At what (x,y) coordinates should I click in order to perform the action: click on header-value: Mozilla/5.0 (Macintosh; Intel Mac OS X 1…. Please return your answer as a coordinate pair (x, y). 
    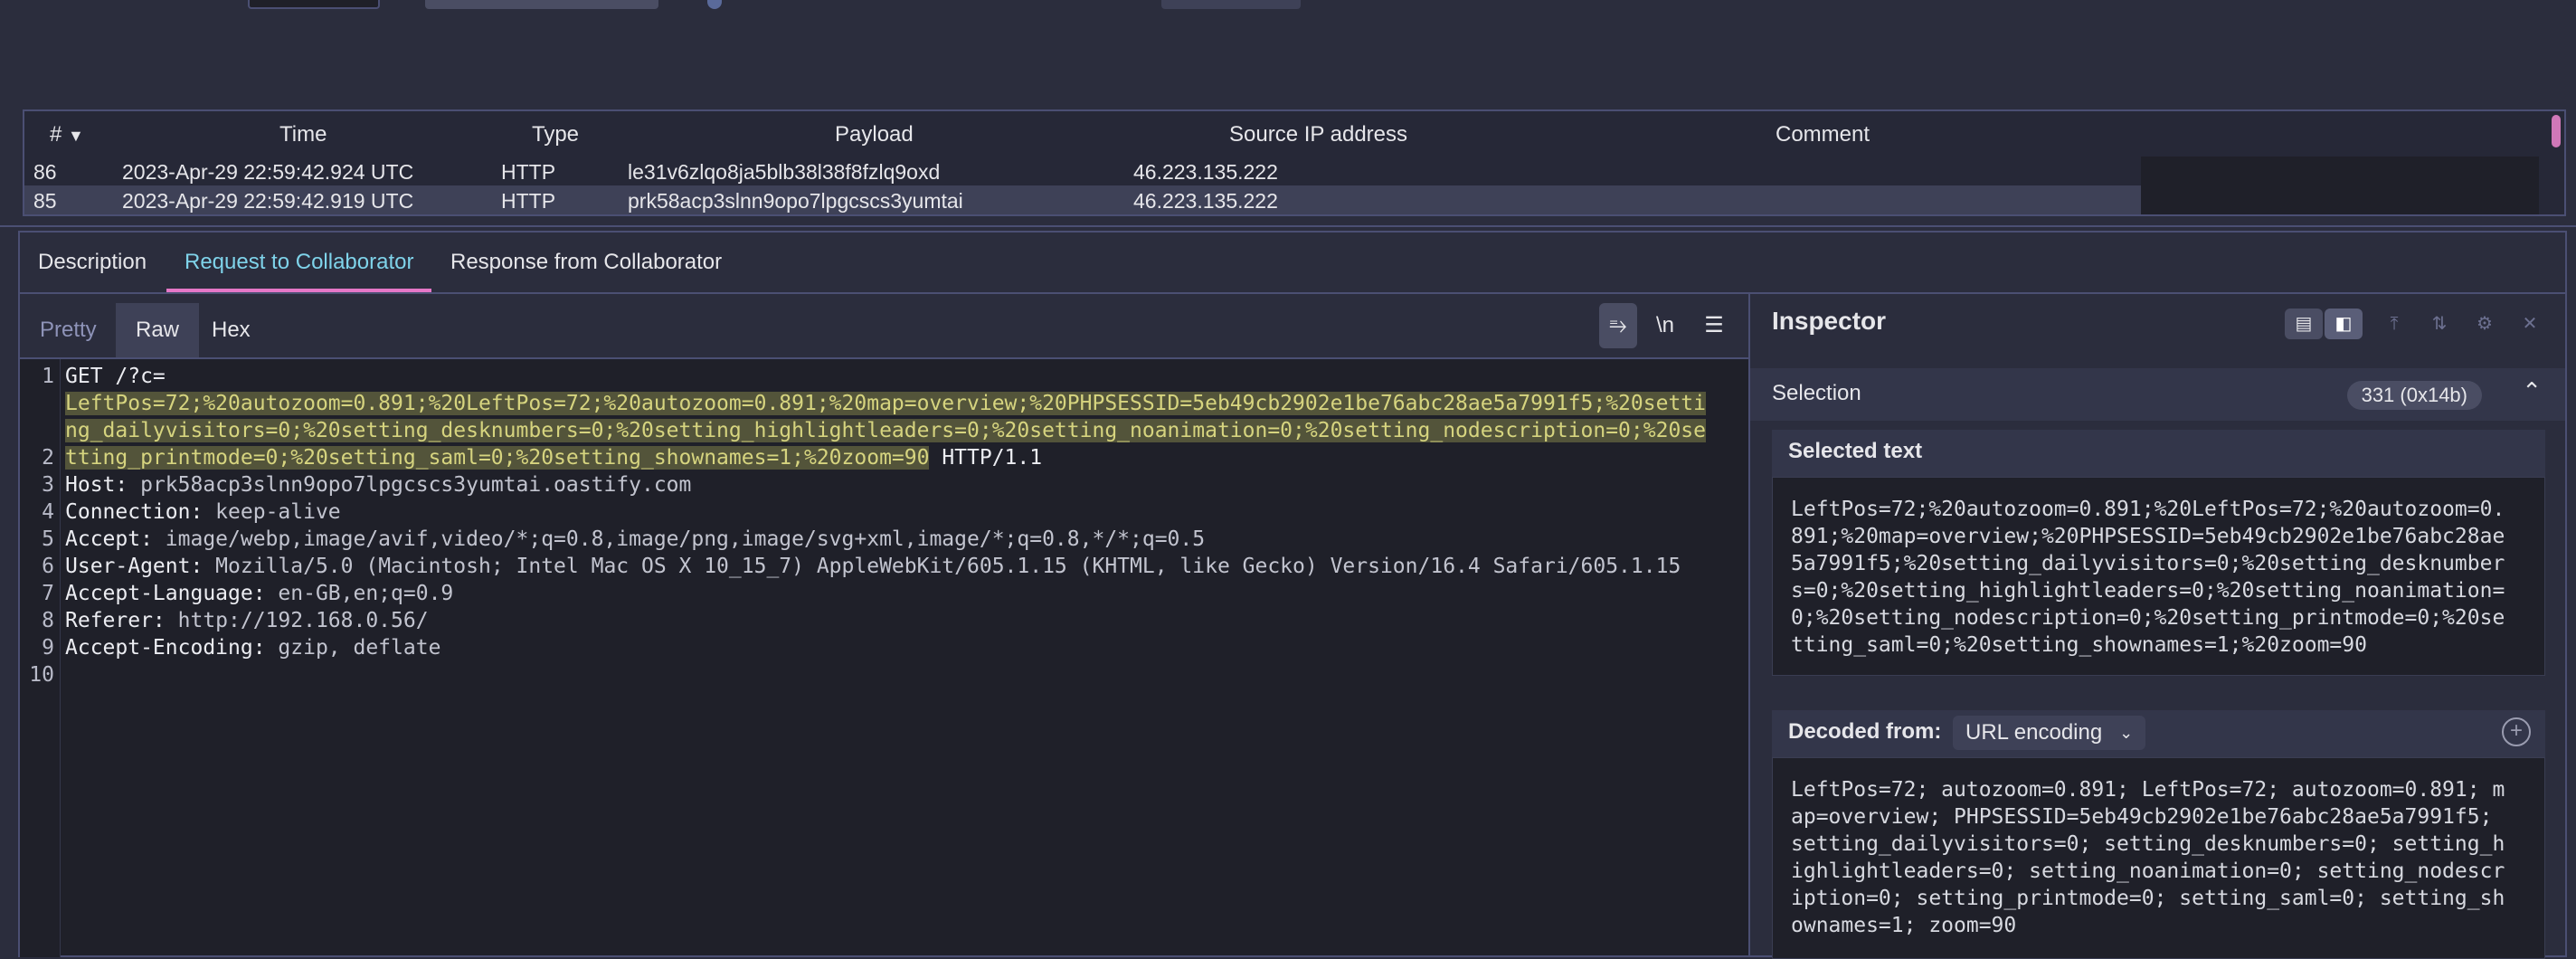
    Looking at the image, I should click on (942, 566).